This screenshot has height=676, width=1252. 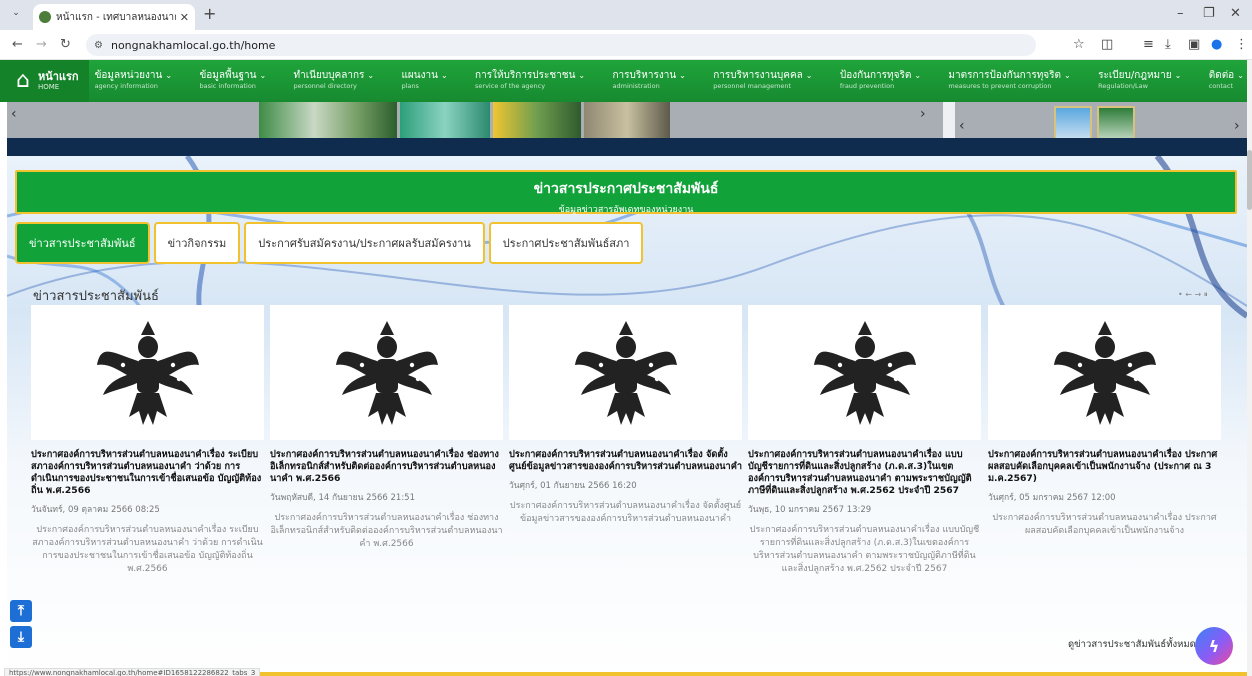 I want to click on close-window-icon: ✕, so click(x=1235, y=13).